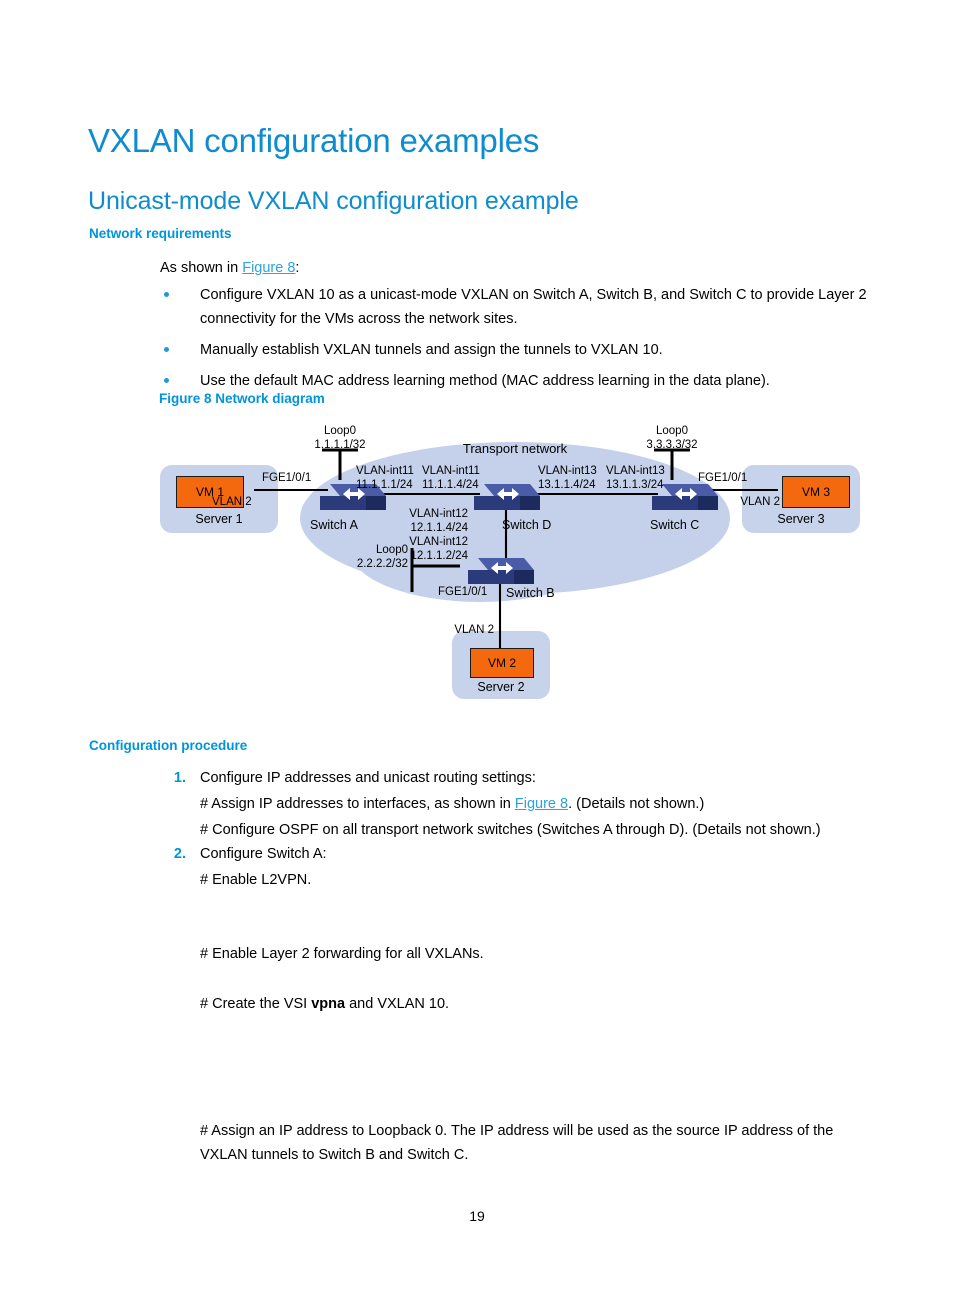 The height and width of the screenshot is (1296, 954). I want to click on loop0-switch-a-address: 1.1.1.1/32, so click(340, 445).